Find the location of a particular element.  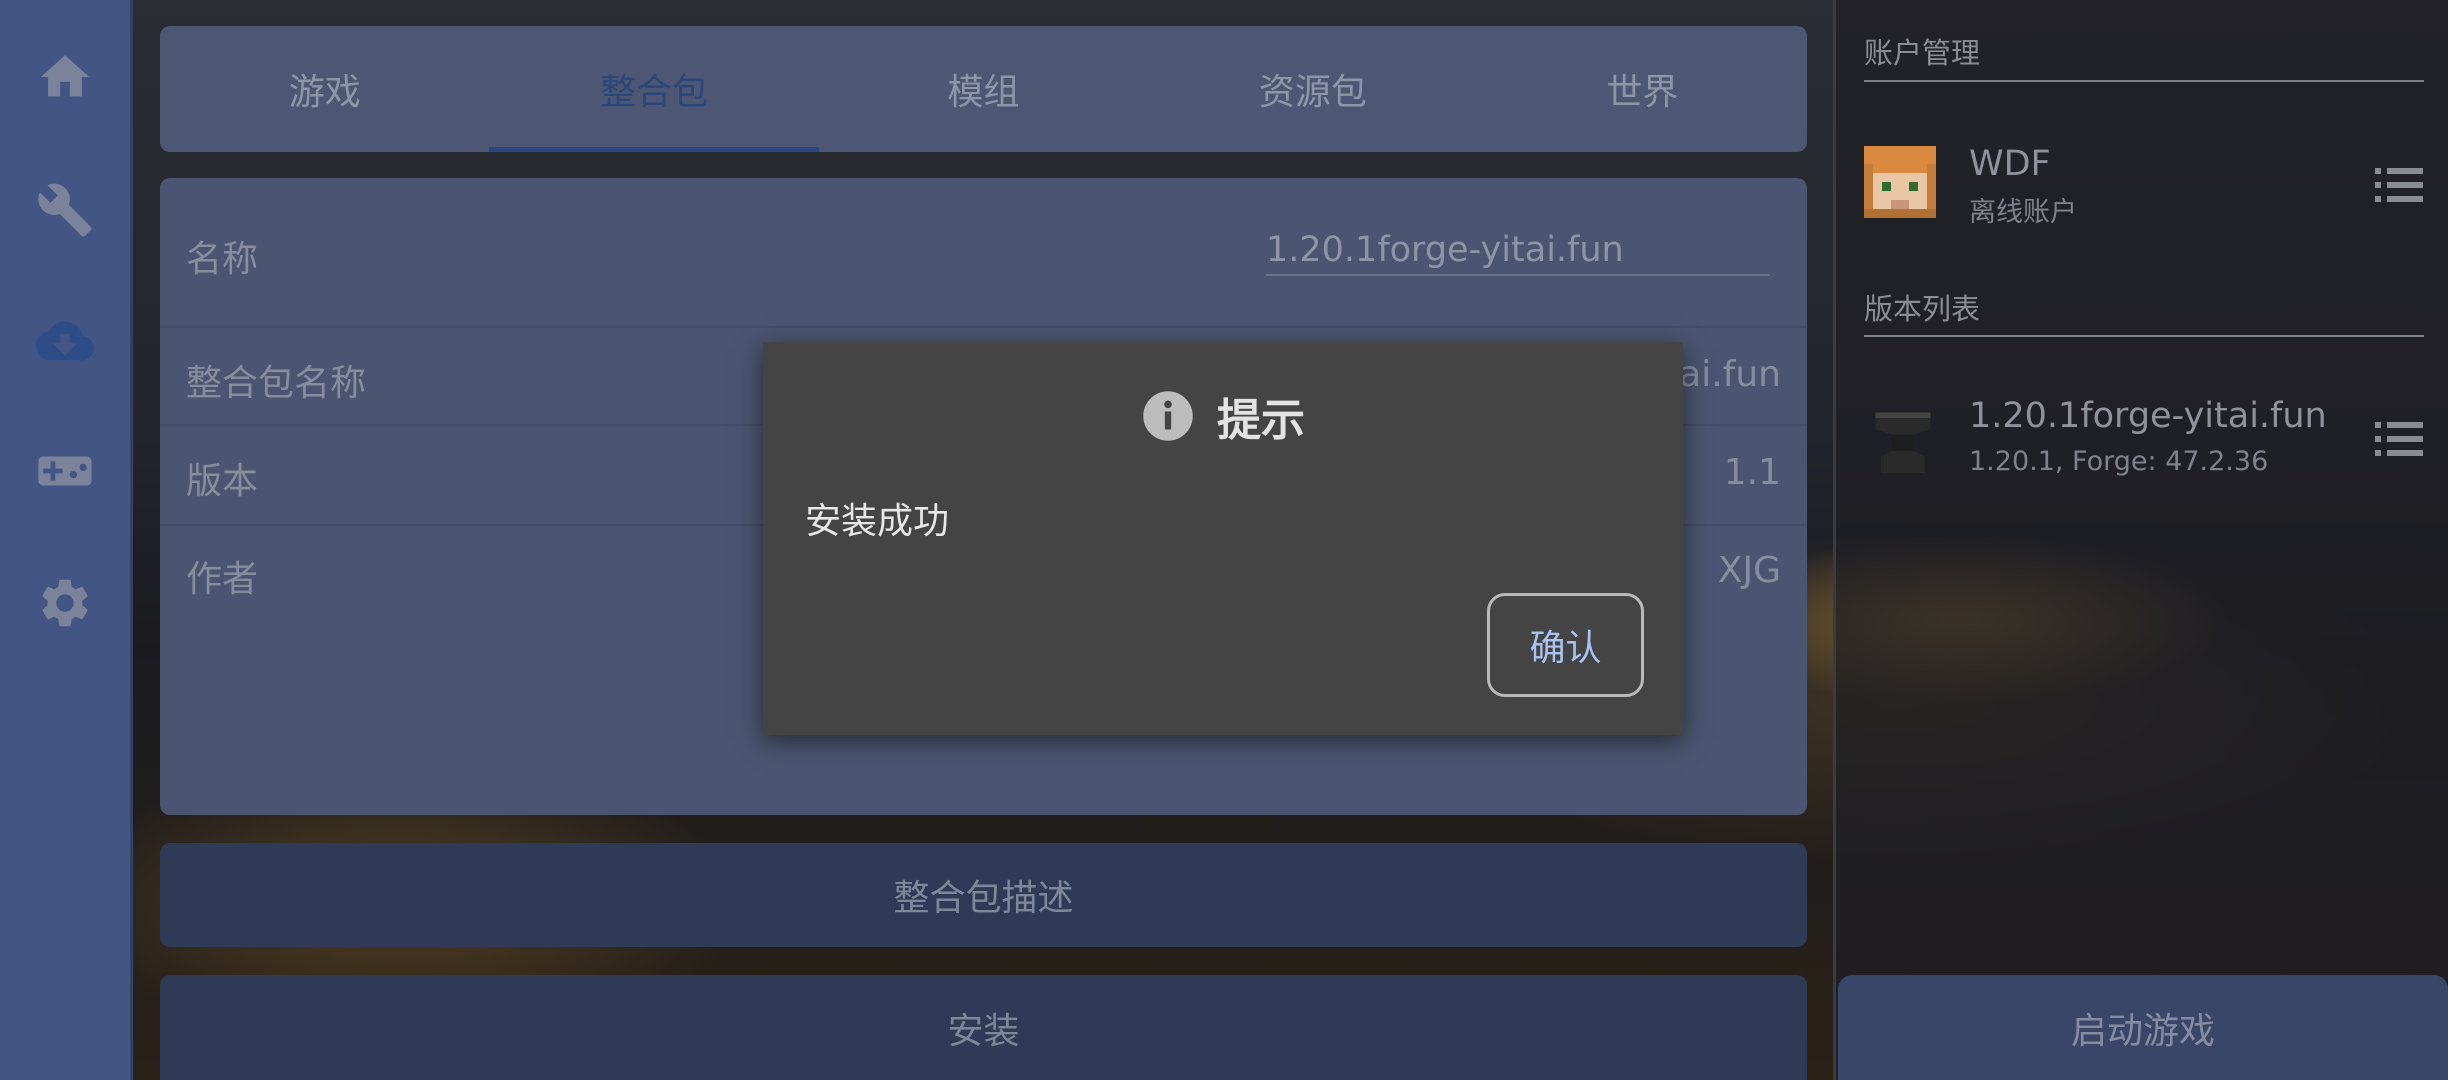

tab-worlds: 世界 is located at coordinates (1642, 89).